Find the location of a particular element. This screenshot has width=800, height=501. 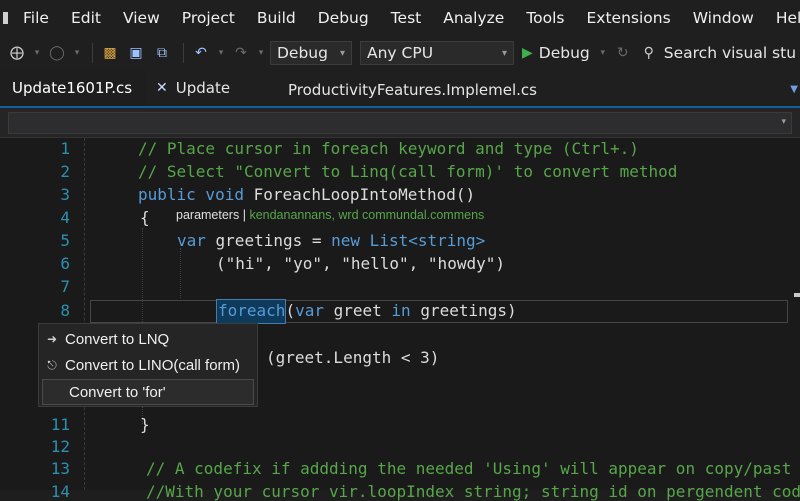

tab-update1601p: Update1601P.cs is located at coordinates (73, 88).